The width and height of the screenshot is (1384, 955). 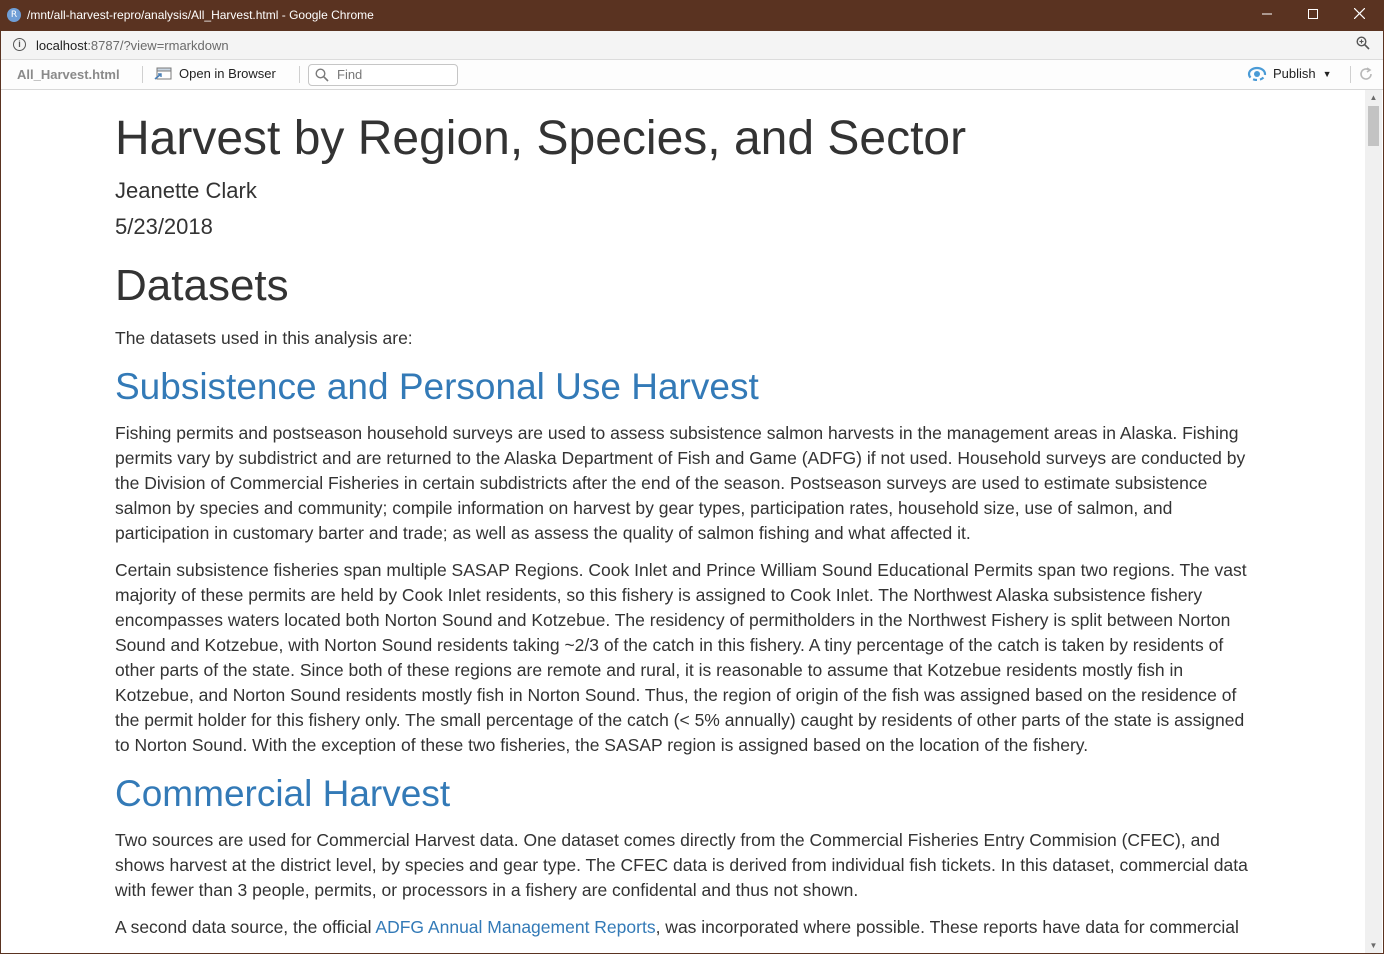 I want to click on open-in-browser-label: Open in Browser, so click(x=227, y=73).